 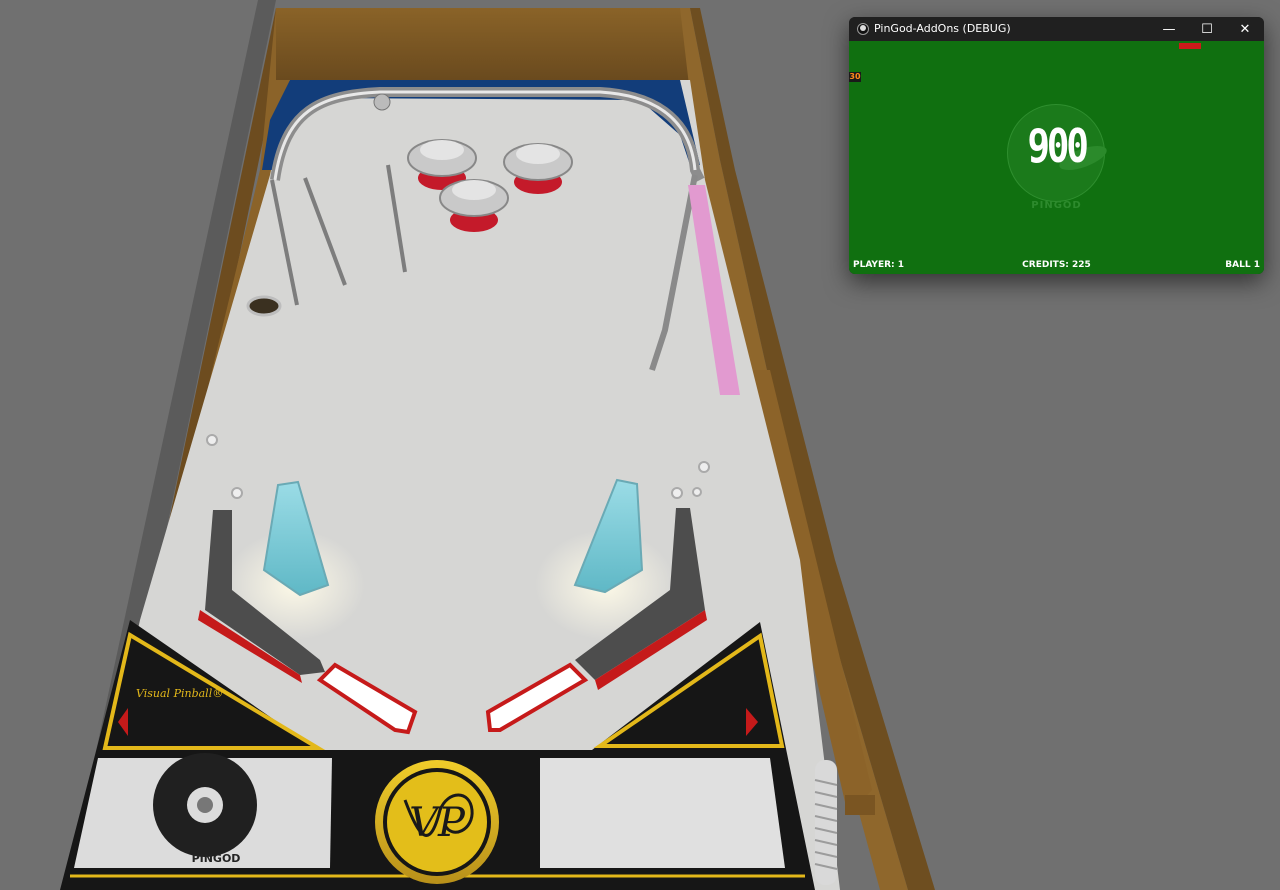 What do you see at coordinates (662, 813) in the screenshot?
I see `right-instruction-card` at bounding box center [662, 813].